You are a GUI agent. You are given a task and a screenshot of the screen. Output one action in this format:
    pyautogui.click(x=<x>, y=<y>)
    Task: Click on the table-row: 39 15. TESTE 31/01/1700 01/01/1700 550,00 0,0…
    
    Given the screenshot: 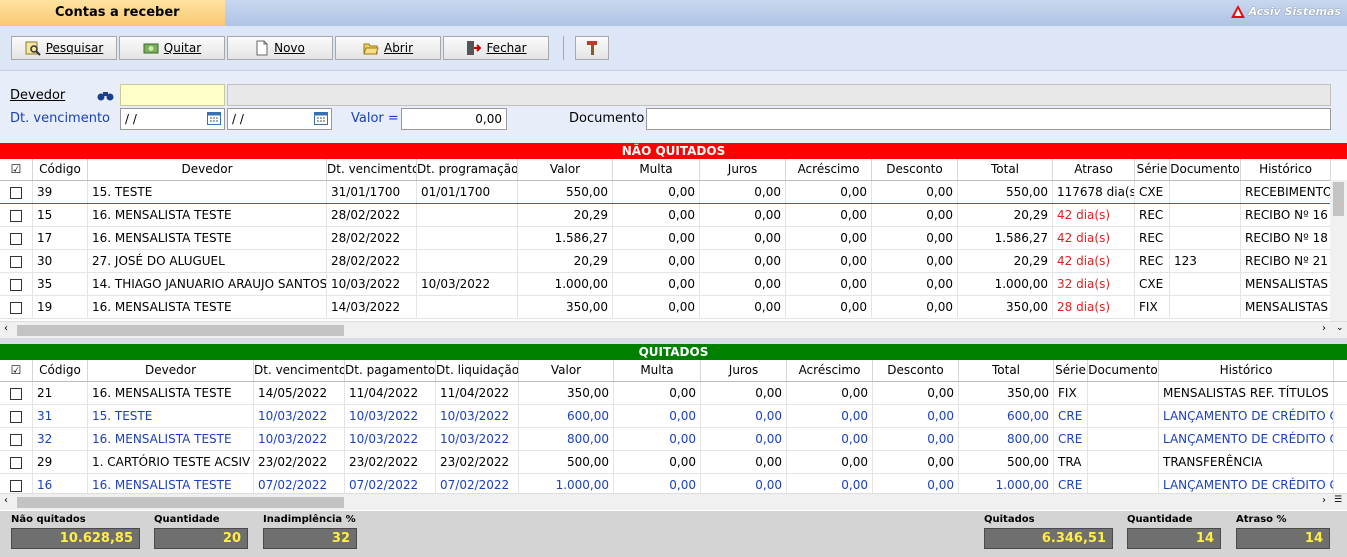 What is the action you would take?
    pyautogui.click(x=673, y=192)
    